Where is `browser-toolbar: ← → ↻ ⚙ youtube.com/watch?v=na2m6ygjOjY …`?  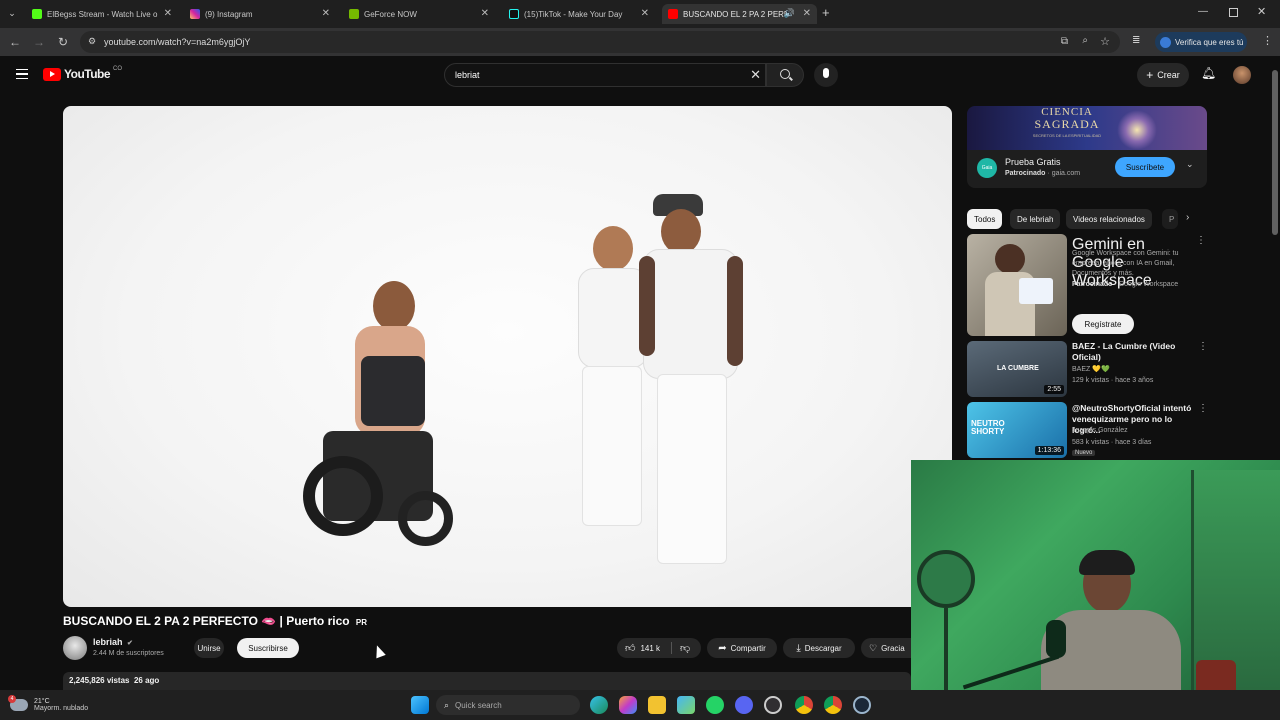 browser-toolbar: ← → ↻ ⚙ youtube.com/watch?v=na2m6ygjOjY … is located at coordinates (640, 42).